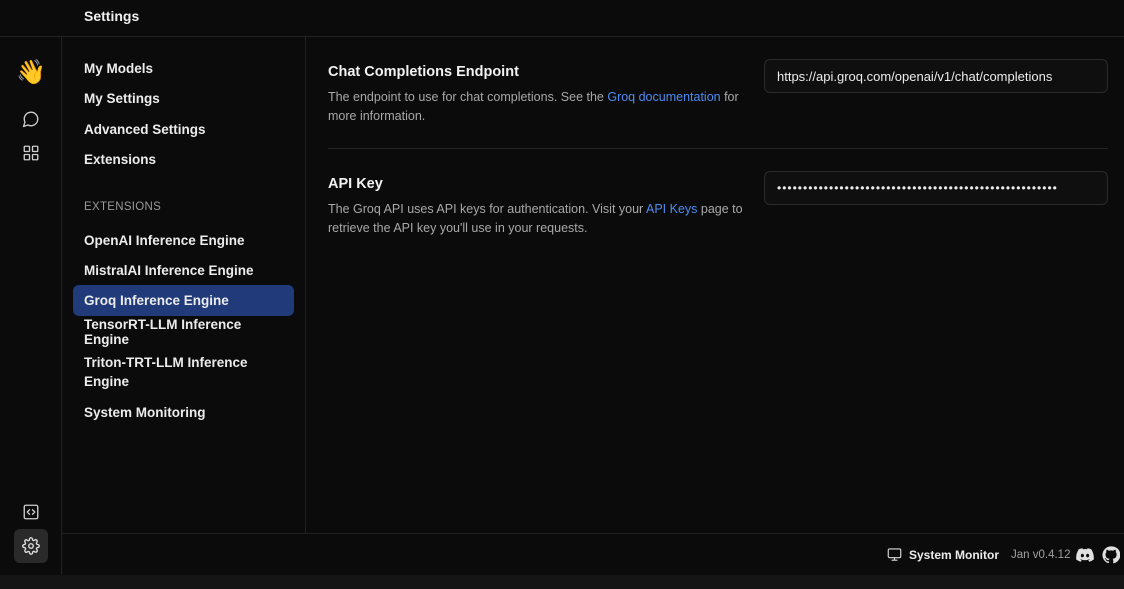  What do you see at coordinates (593, 554) in the screenshot?
I see `status-bar: System Monitor Jan v0.4.12` at bounding box center [593, 554].